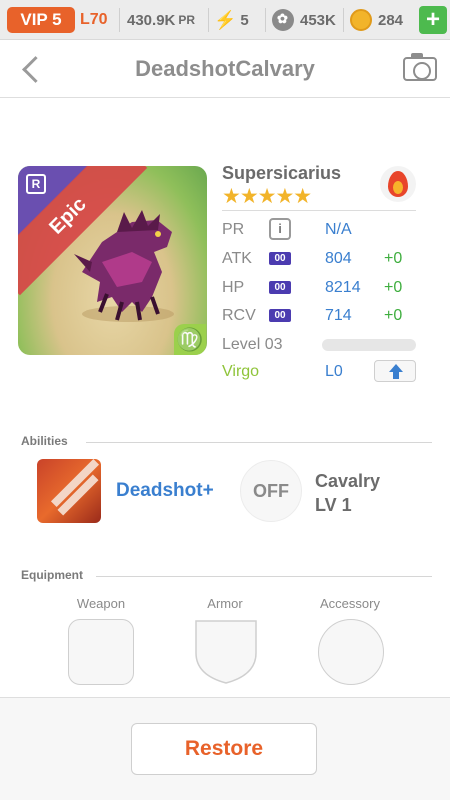 The width and height of the screenshot is (450, 800). Describe the element at coordinates (348, 481) in the screenshot. I see `leader-skill-name: Cavalry` at that location.